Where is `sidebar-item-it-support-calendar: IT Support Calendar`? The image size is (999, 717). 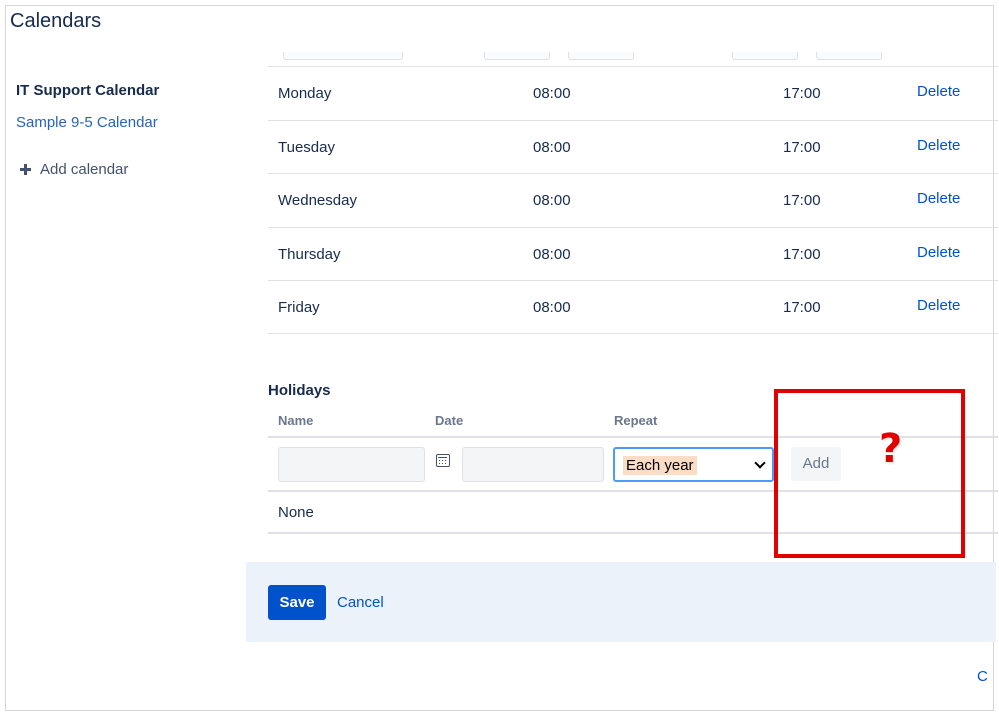
sidebar-item-it-support-calendar: IT Support Calendar is located at coordinates (126, 90).